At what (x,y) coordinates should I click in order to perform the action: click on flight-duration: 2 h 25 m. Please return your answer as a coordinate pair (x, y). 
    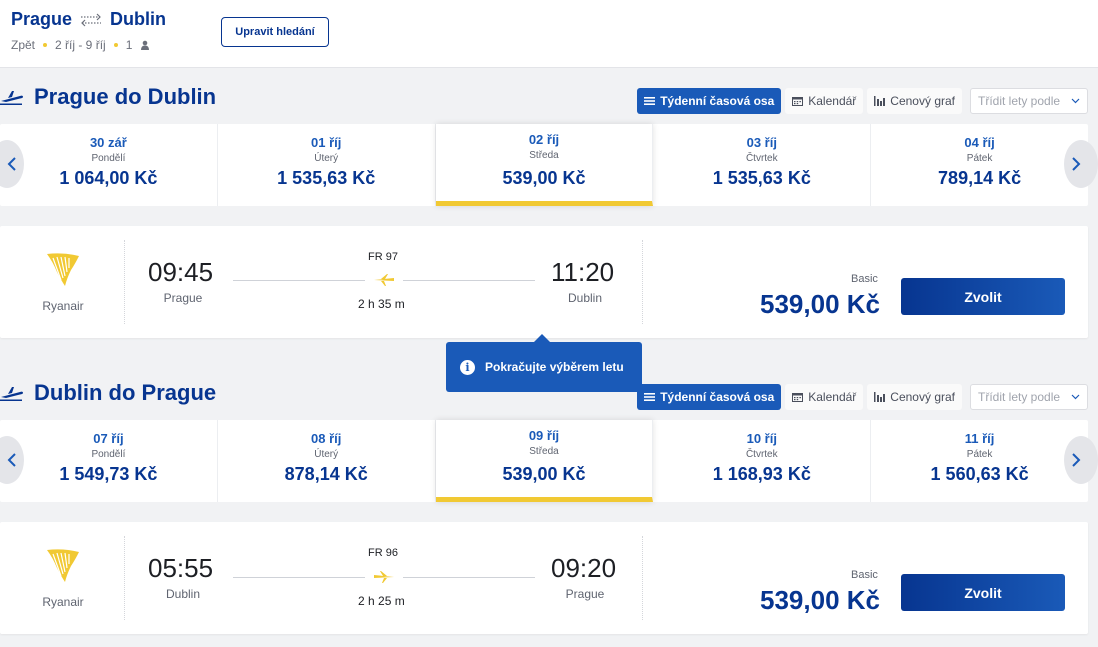
    Looking at the image, I should click on (381, 601).